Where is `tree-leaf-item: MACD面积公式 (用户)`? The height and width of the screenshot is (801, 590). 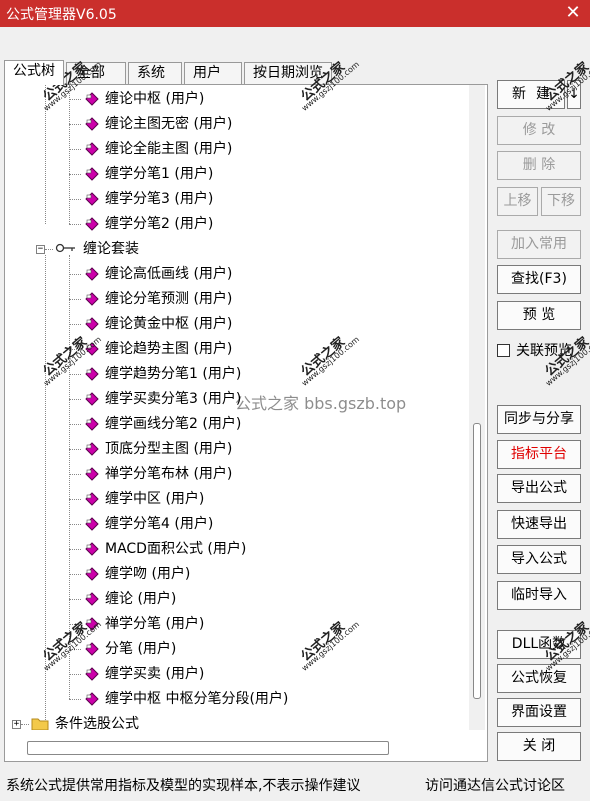 tree-leaf-item: MACD面积公式 (用户) is located at coordinates (235, 549).